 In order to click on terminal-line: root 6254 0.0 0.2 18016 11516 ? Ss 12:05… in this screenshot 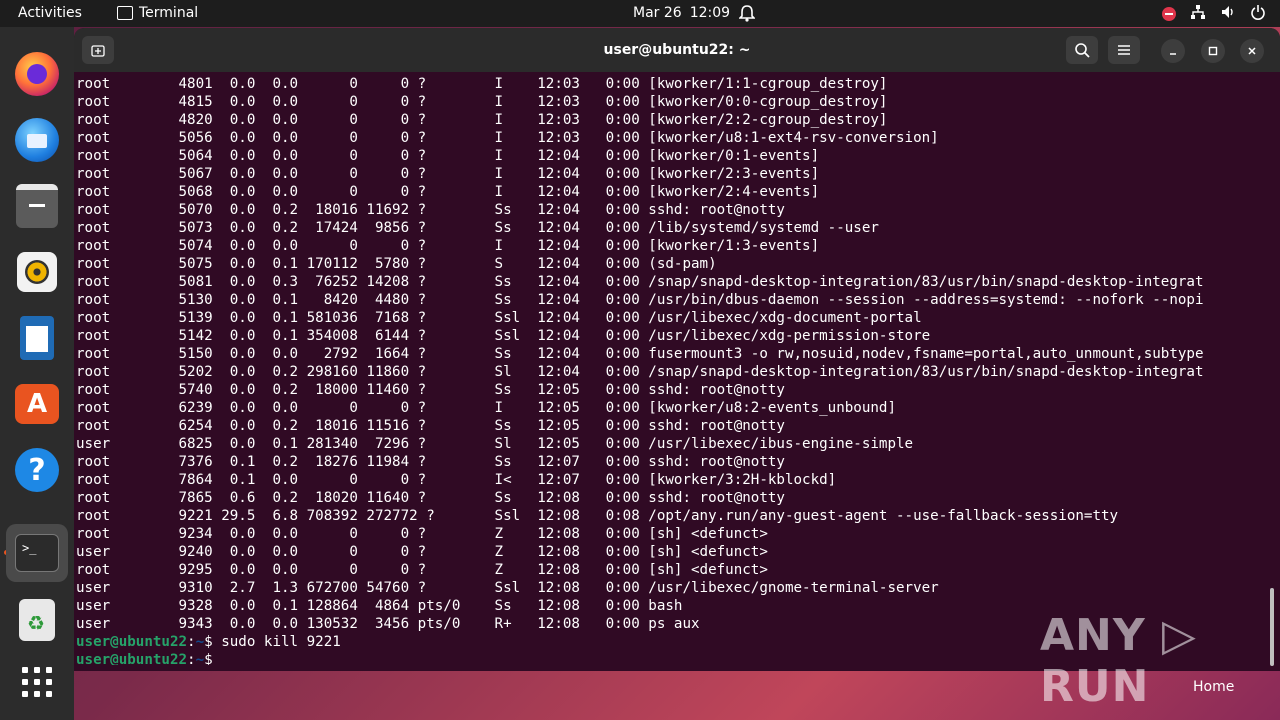, I will do `click(430, 426)`.